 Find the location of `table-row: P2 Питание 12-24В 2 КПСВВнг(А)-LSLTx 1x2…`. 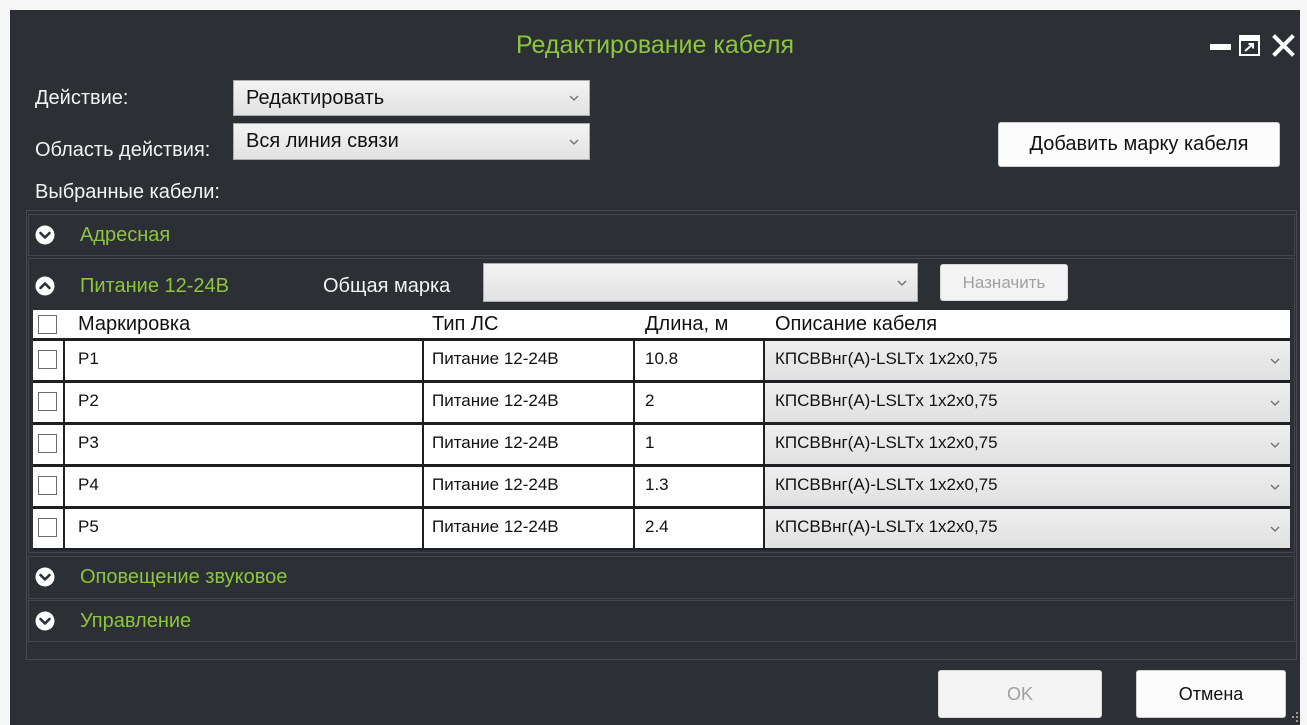

table-row: P2 Питание 12-24В 2 КПСВВнг(А)-LSLTx 1x2… is located at coordinates (661, 402).